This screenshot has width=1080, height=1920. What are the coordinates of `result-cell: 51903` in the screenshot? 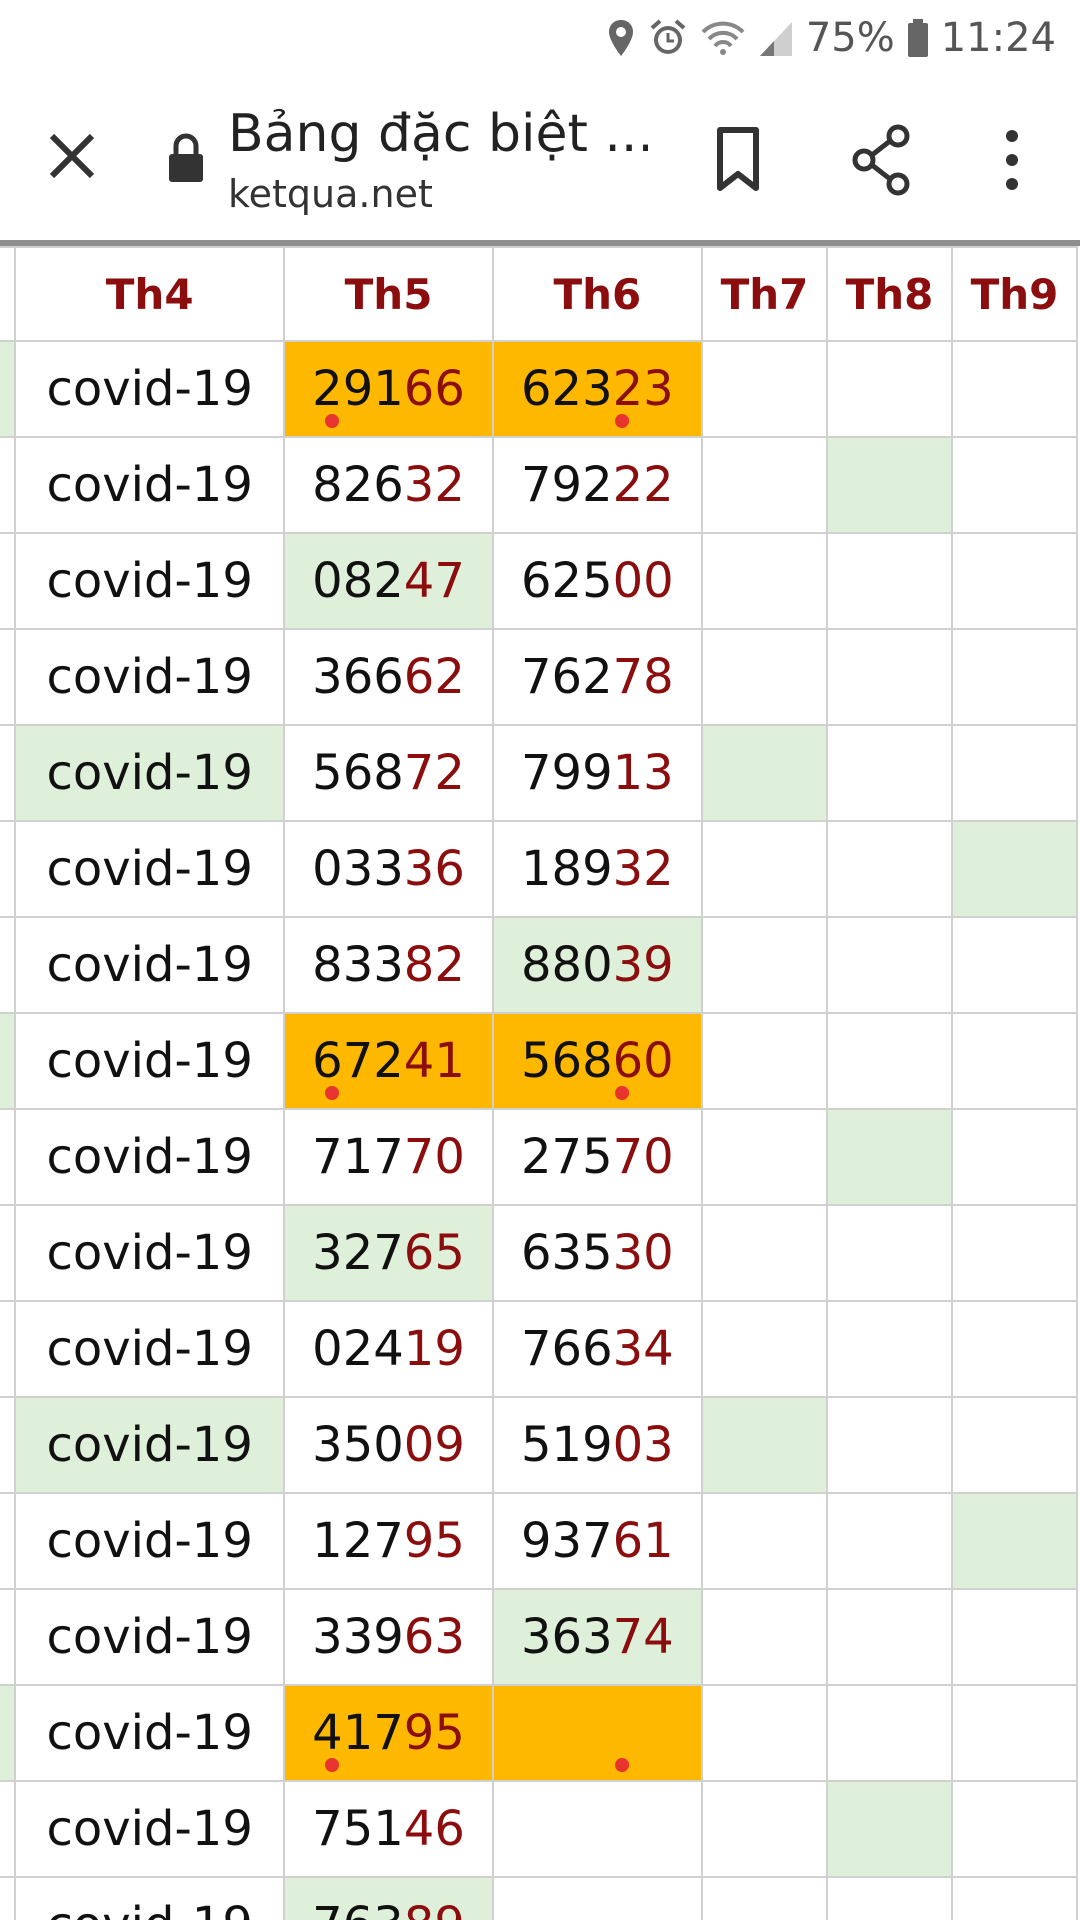 It's located at (597, 1445).